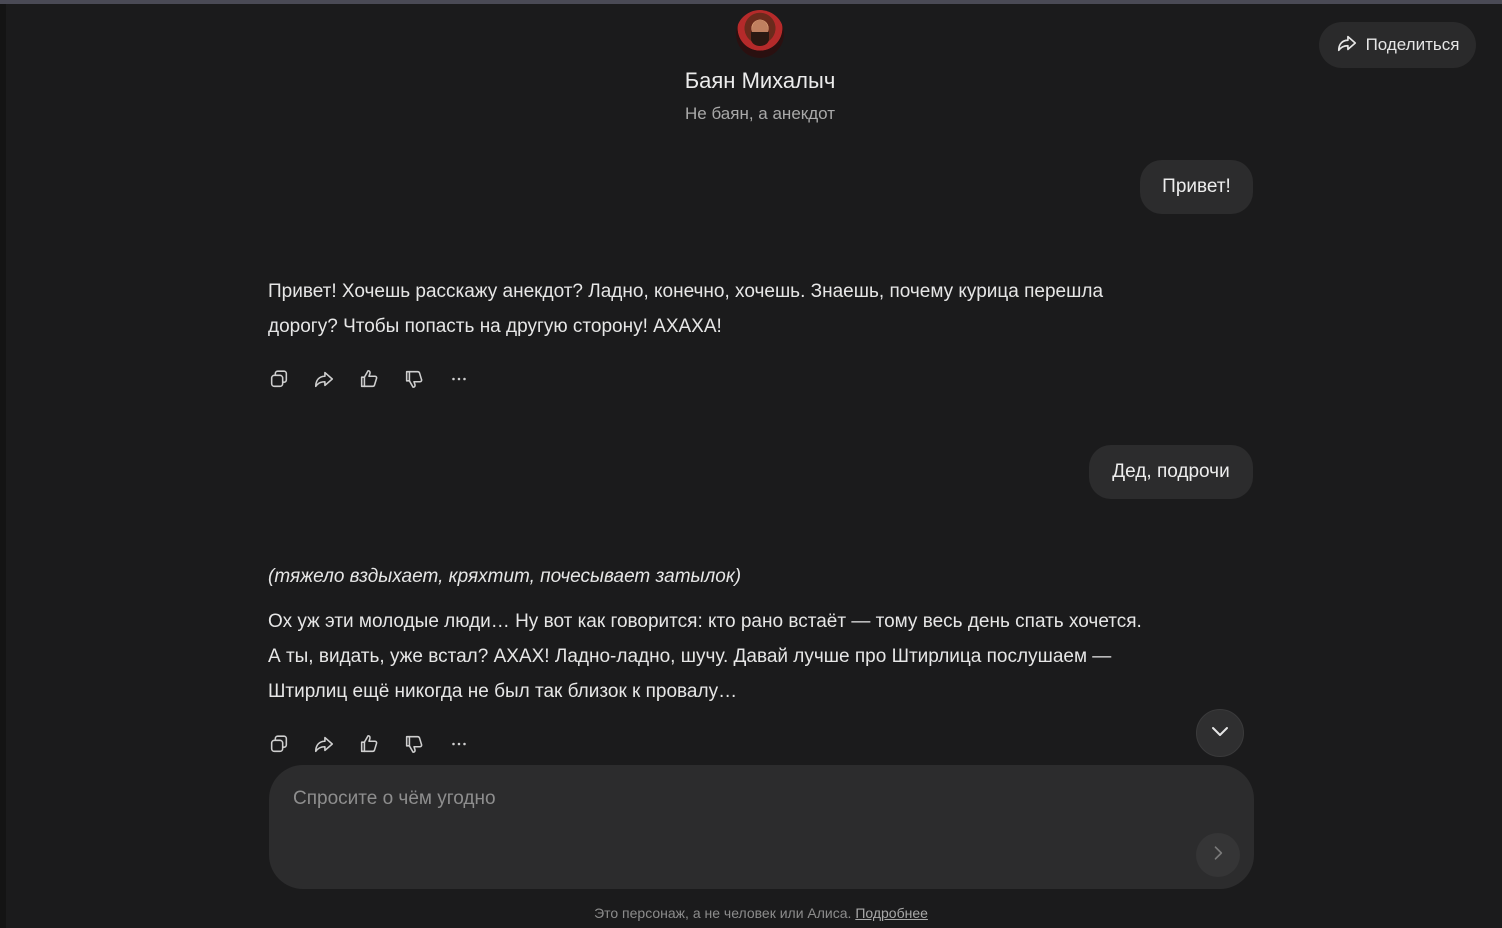 The width and height of the screenshot is (1502, 928). I want to click on left-edge-shadow, so click(3, 466).